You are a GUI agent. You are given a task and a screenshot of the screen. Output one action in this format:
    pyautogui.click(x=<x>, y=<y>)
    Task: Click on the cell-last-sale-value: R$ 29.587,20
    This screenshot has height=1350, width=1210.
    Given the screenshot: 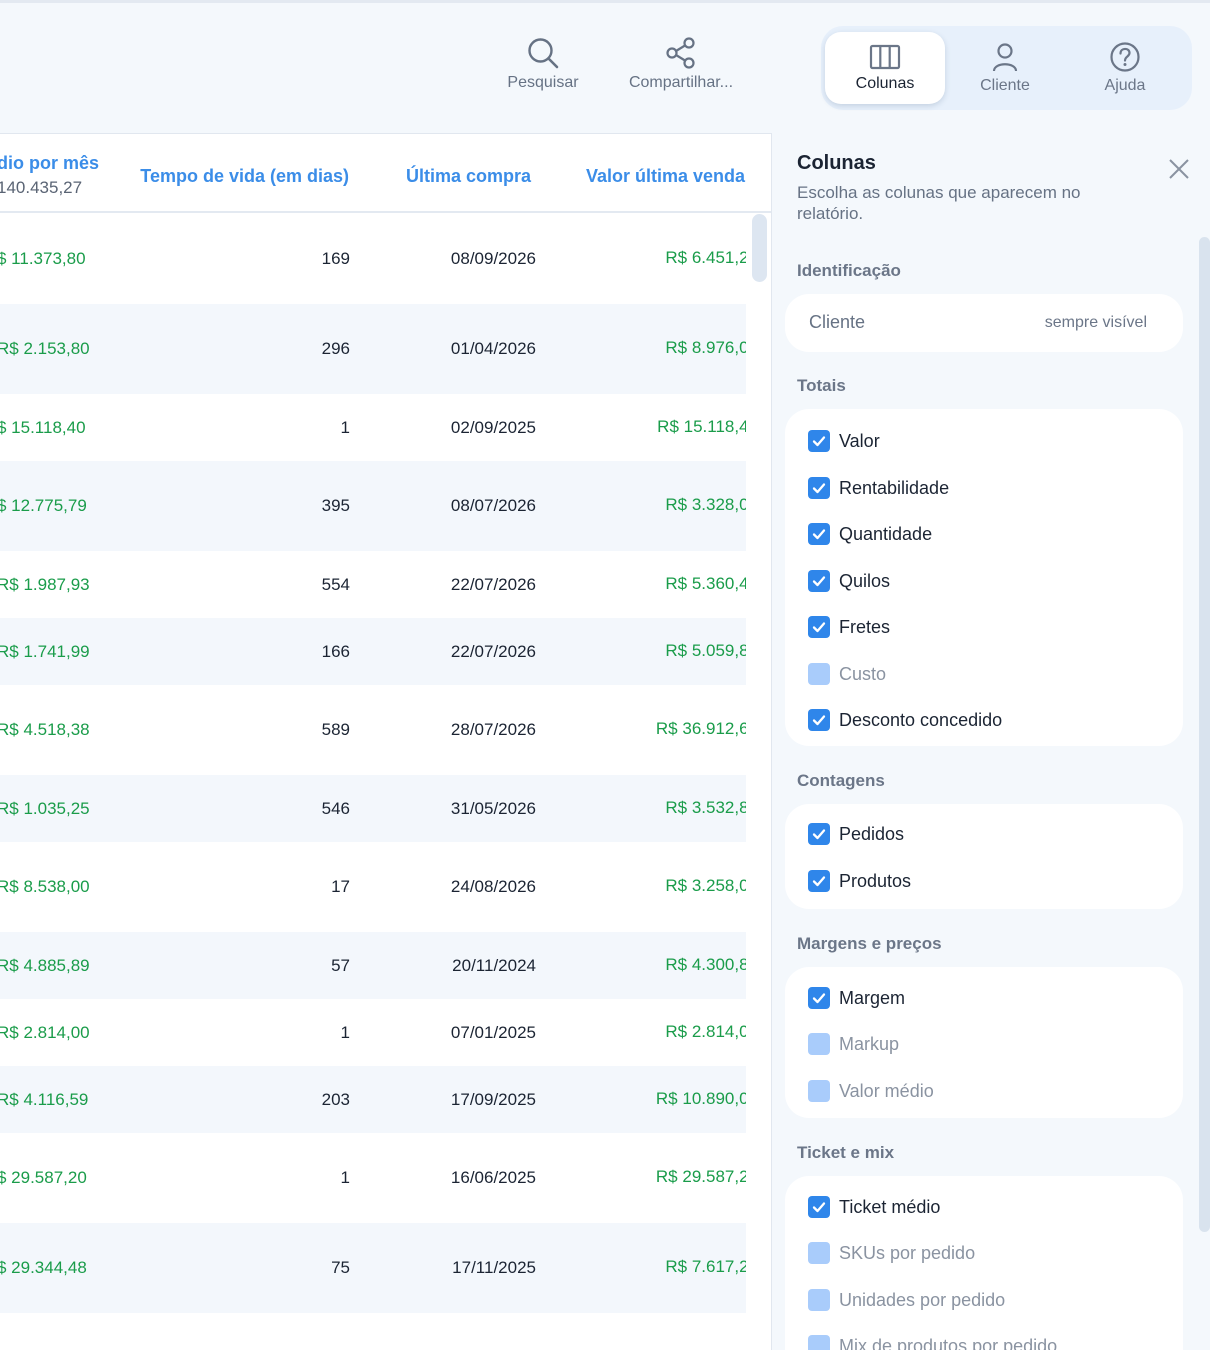 What is the action you would take?
    pyautogui.click(x=373, y=1178)
    